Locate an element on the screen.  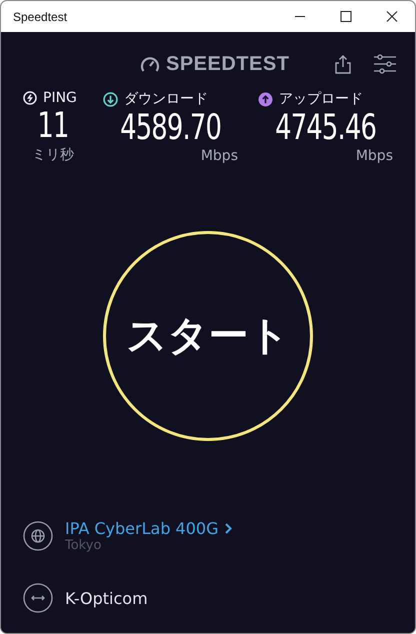
metric-value: 4589.70 is located at coordinates (170, 128).